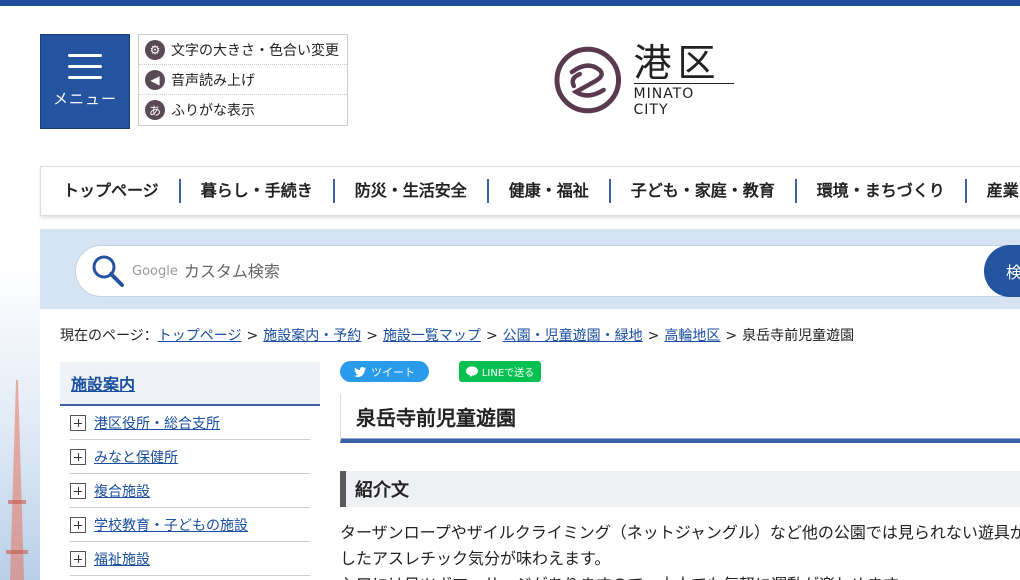 The image size is (1020, 580). Describe the element at coordinates (155, 271) in the screenshot. I see `google-label: Google` at that location.